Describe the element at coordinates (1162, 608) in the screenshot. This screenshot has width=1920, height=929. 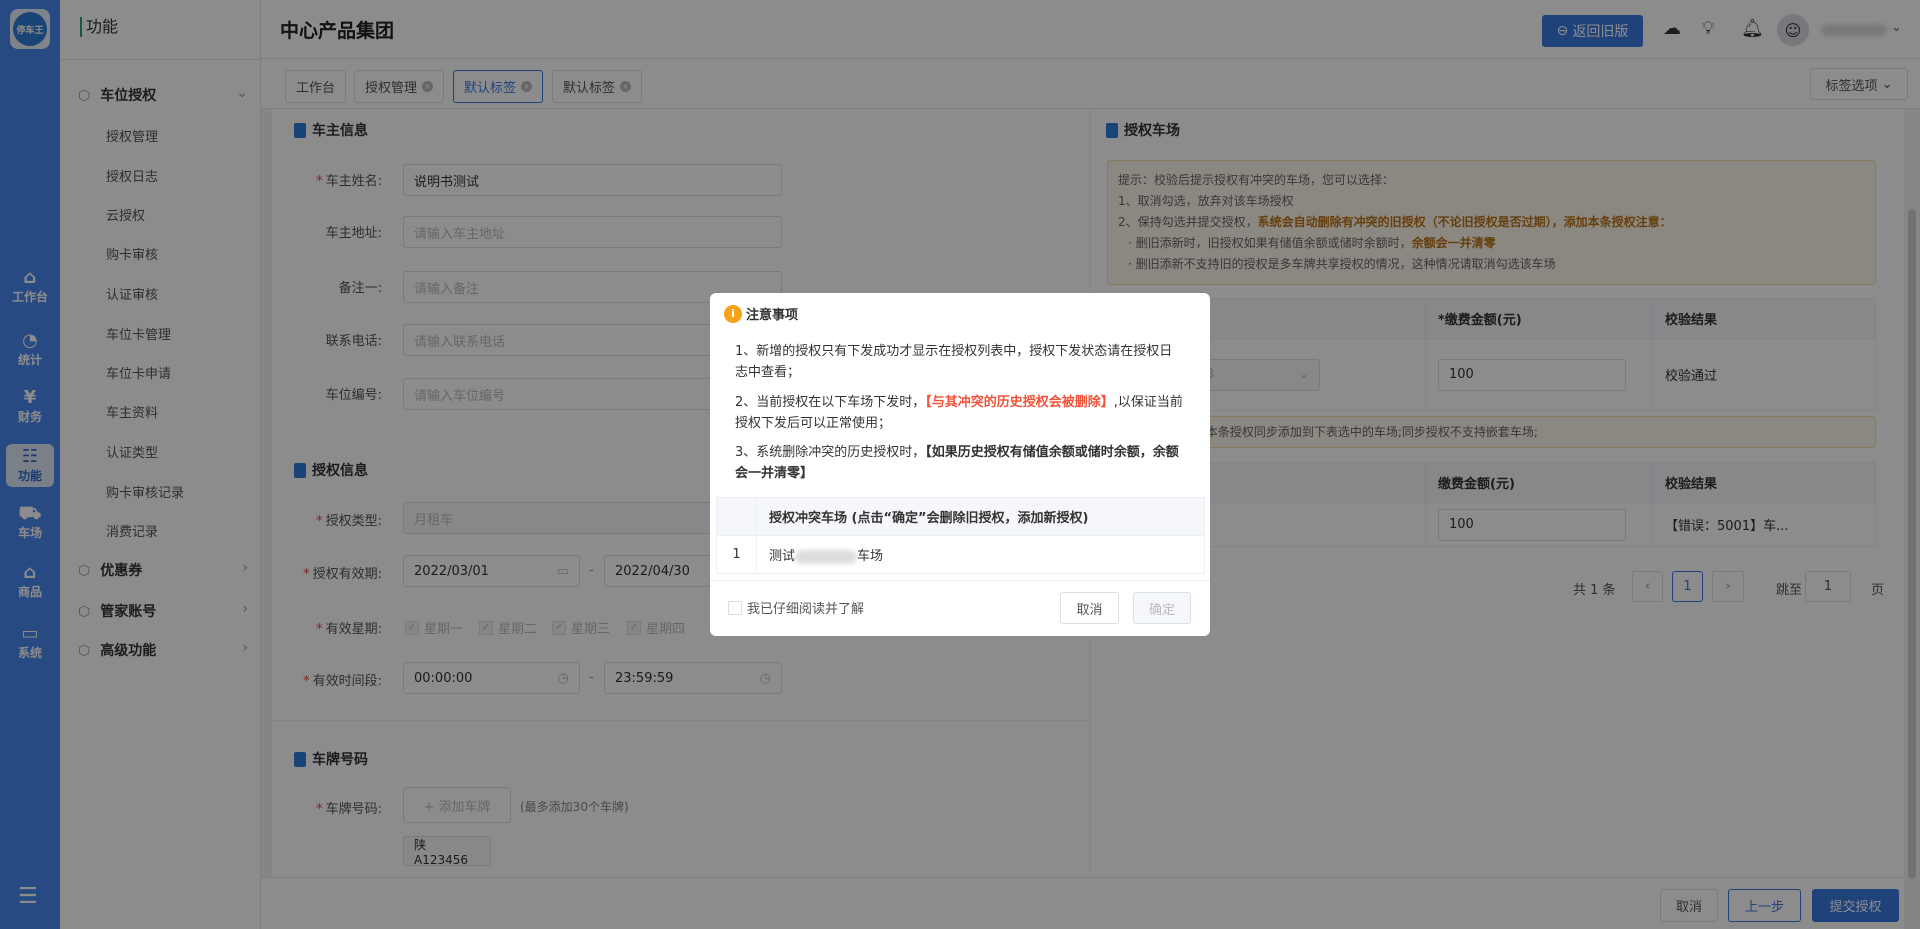
I see `dialog-confirm-button: 确定` at that location.